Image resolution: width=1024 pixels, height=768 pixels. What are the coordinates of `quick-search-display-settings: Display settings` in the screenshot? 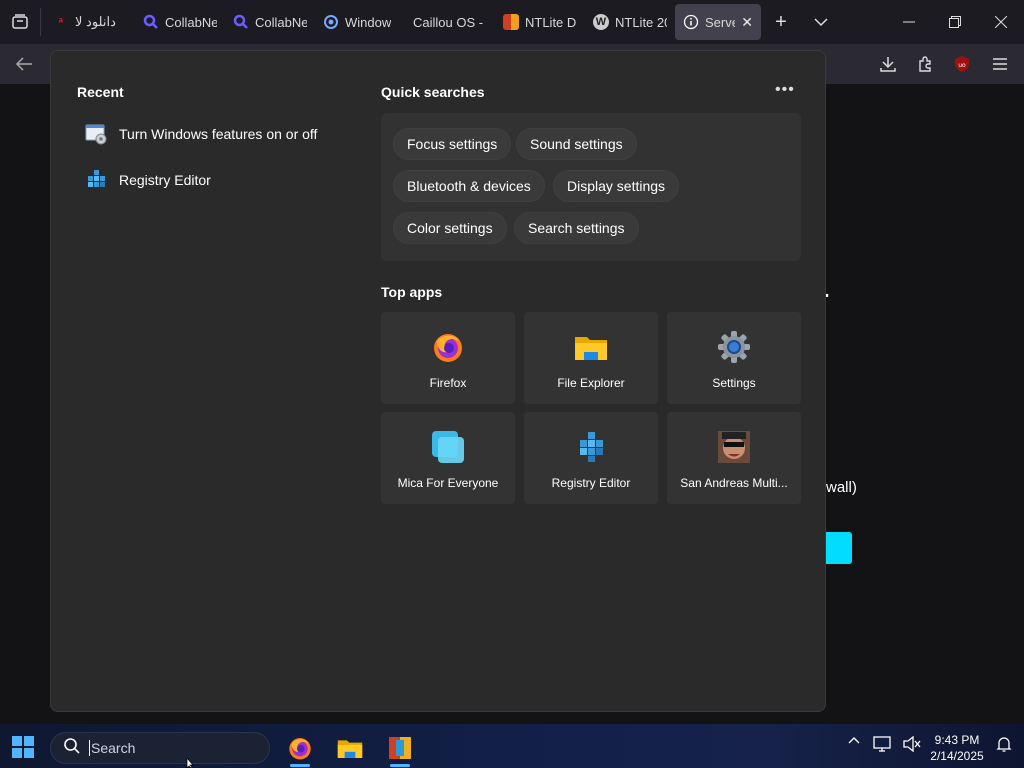 It's located at (616, 186).